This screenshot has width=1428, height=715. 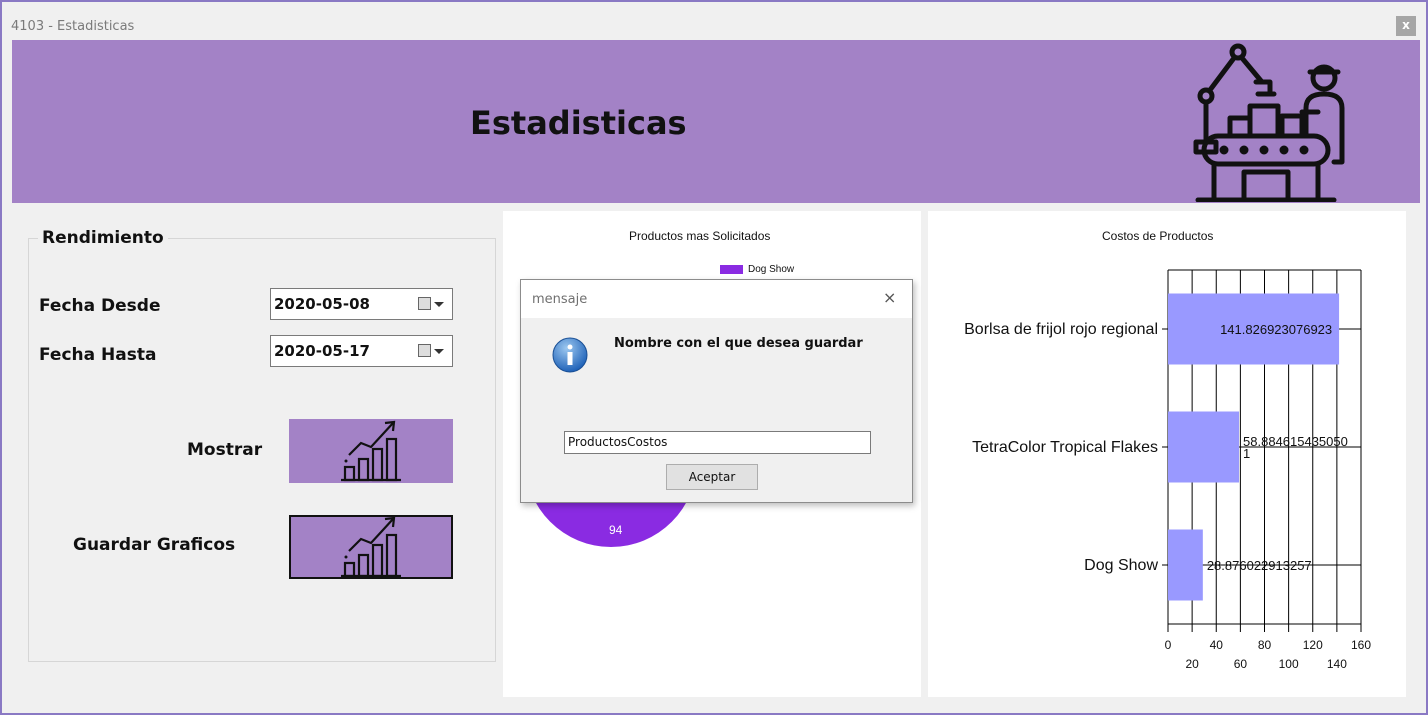 What do you see at coordinates (738, 343) in the screenshot?
I see `dialog-message: Nombre con el que desea guardar` at bounding box center [738, 343].